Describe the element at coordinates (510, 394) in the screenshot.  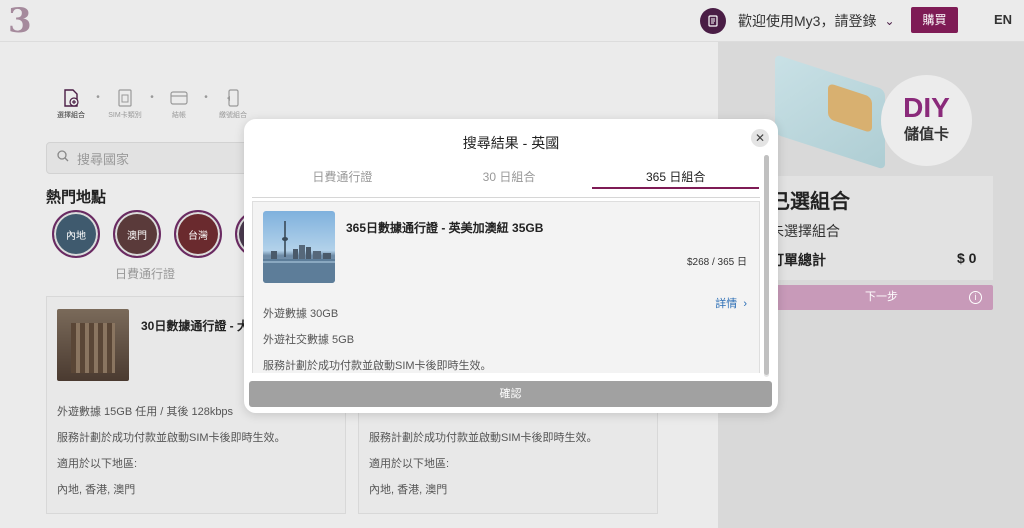
I see `confirm-button: 確認` at that location.